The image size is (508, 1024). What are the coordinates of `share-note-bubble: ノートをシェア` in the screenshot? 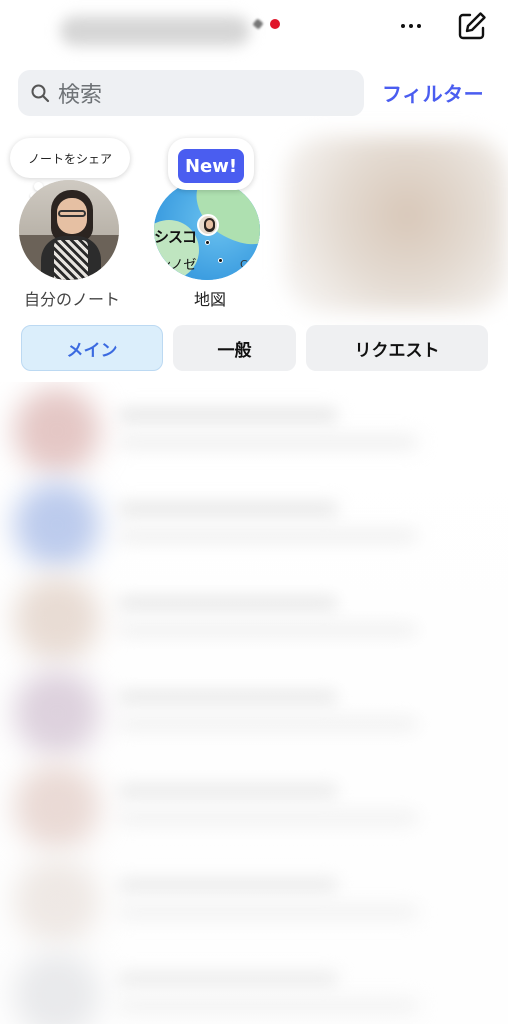 It's located at (70, 158).